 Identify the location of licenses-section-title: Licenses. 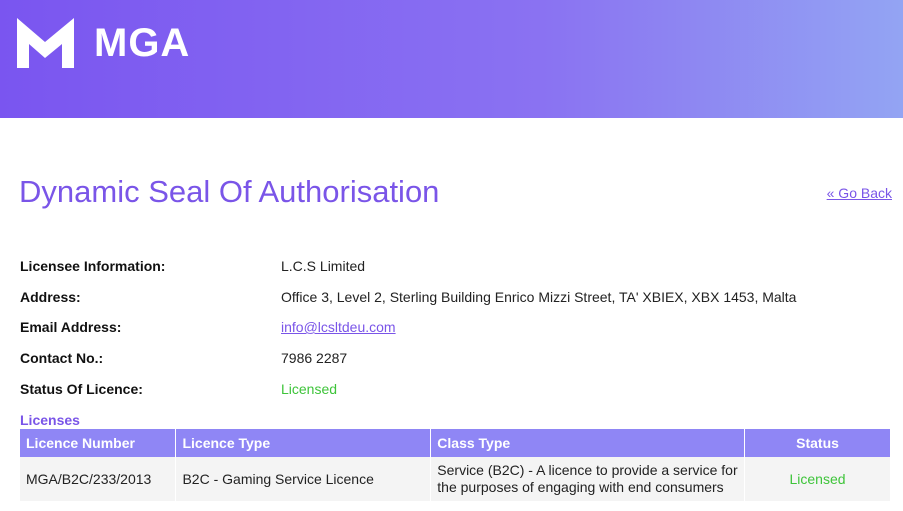
(50, 420).